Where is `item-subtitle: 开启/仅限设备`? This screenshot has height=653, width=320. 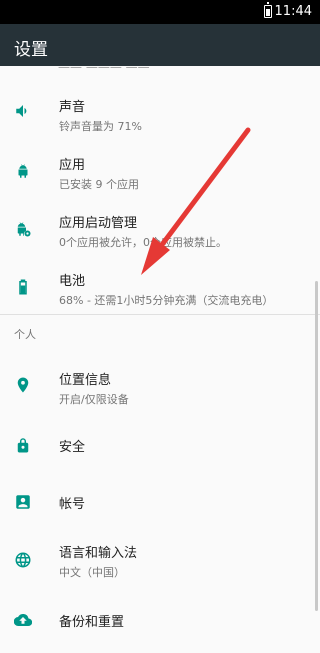 item-subtitle: 开启/仅限设备 is located at coordinates (94, 399).